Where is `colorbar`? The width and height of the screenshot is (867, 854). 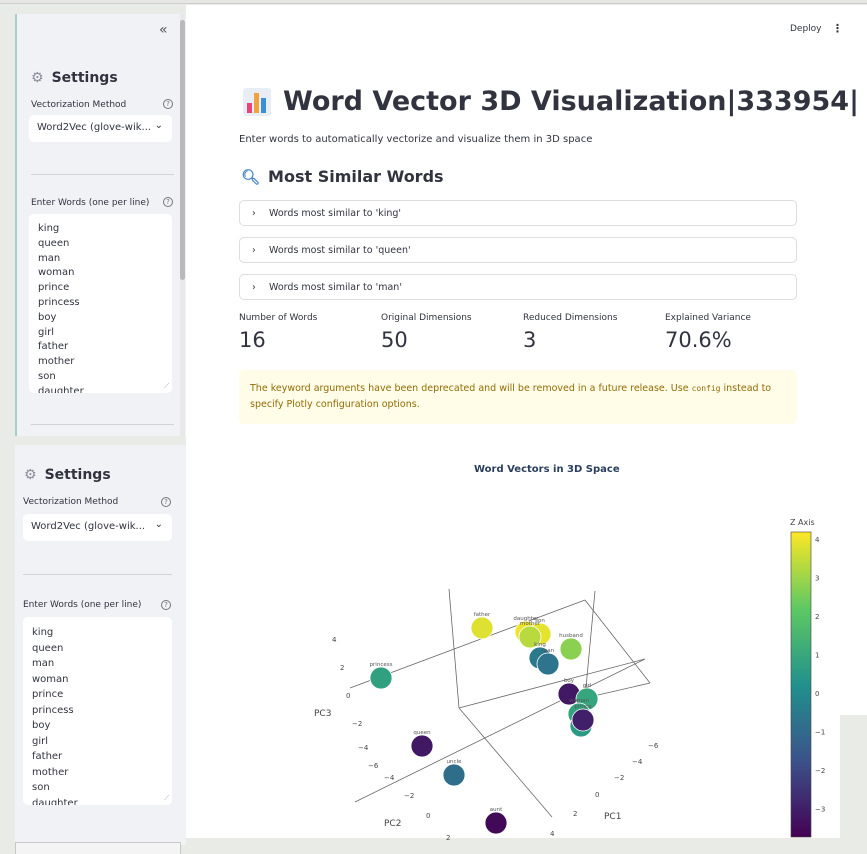
colorbar is located at coordinates (801, 684).